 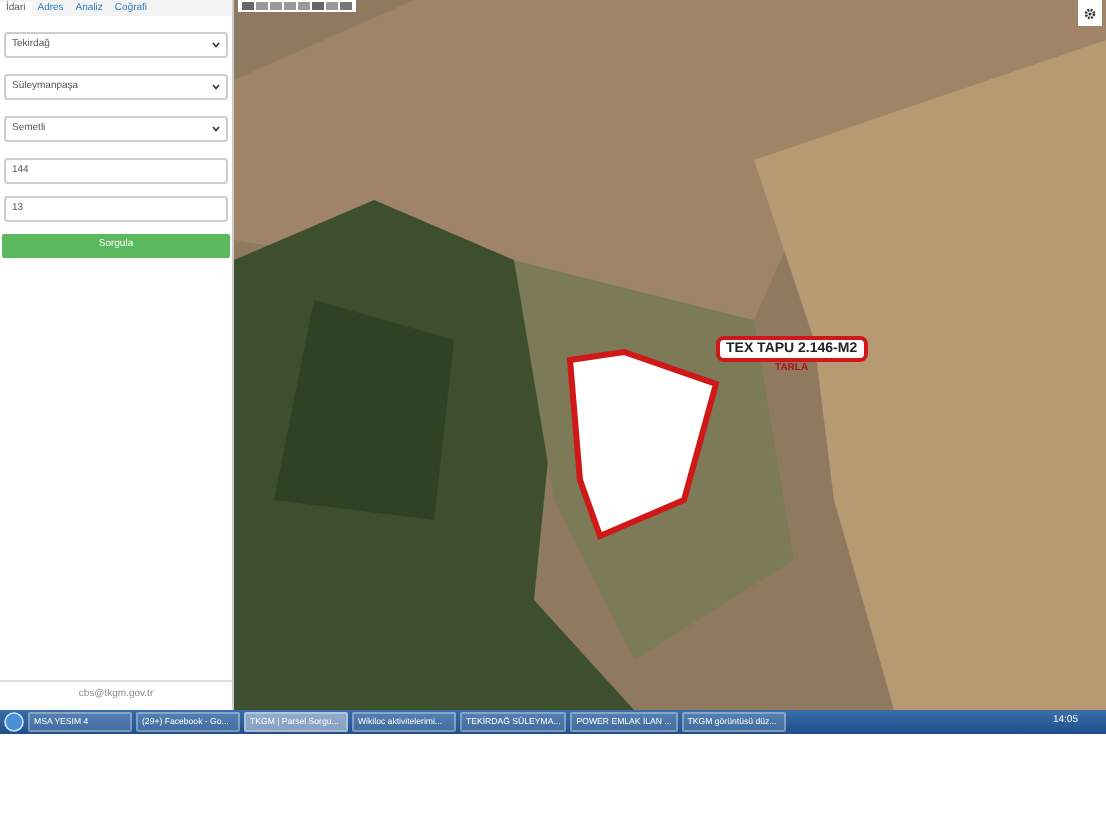 I want to click on settings-button, so click(x=1090, y=13).